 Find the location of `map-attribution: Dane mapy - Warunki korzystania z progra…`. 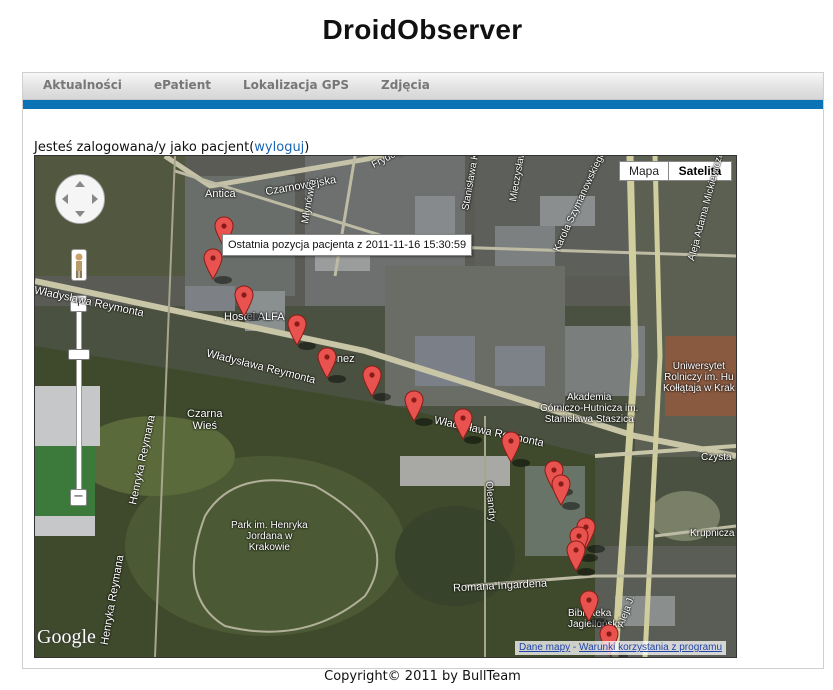

map-attribution: Dane mapy - Warunki korzystania z progra… is located at coordinates (621, 648).